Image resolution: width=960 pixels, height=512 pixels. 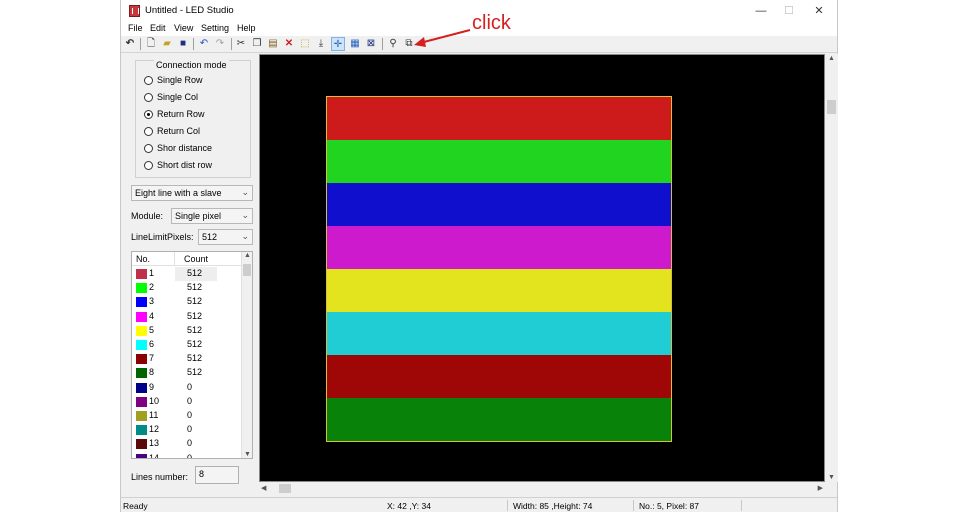 I want to click on menu-view: View, so click(x=183, y=28).